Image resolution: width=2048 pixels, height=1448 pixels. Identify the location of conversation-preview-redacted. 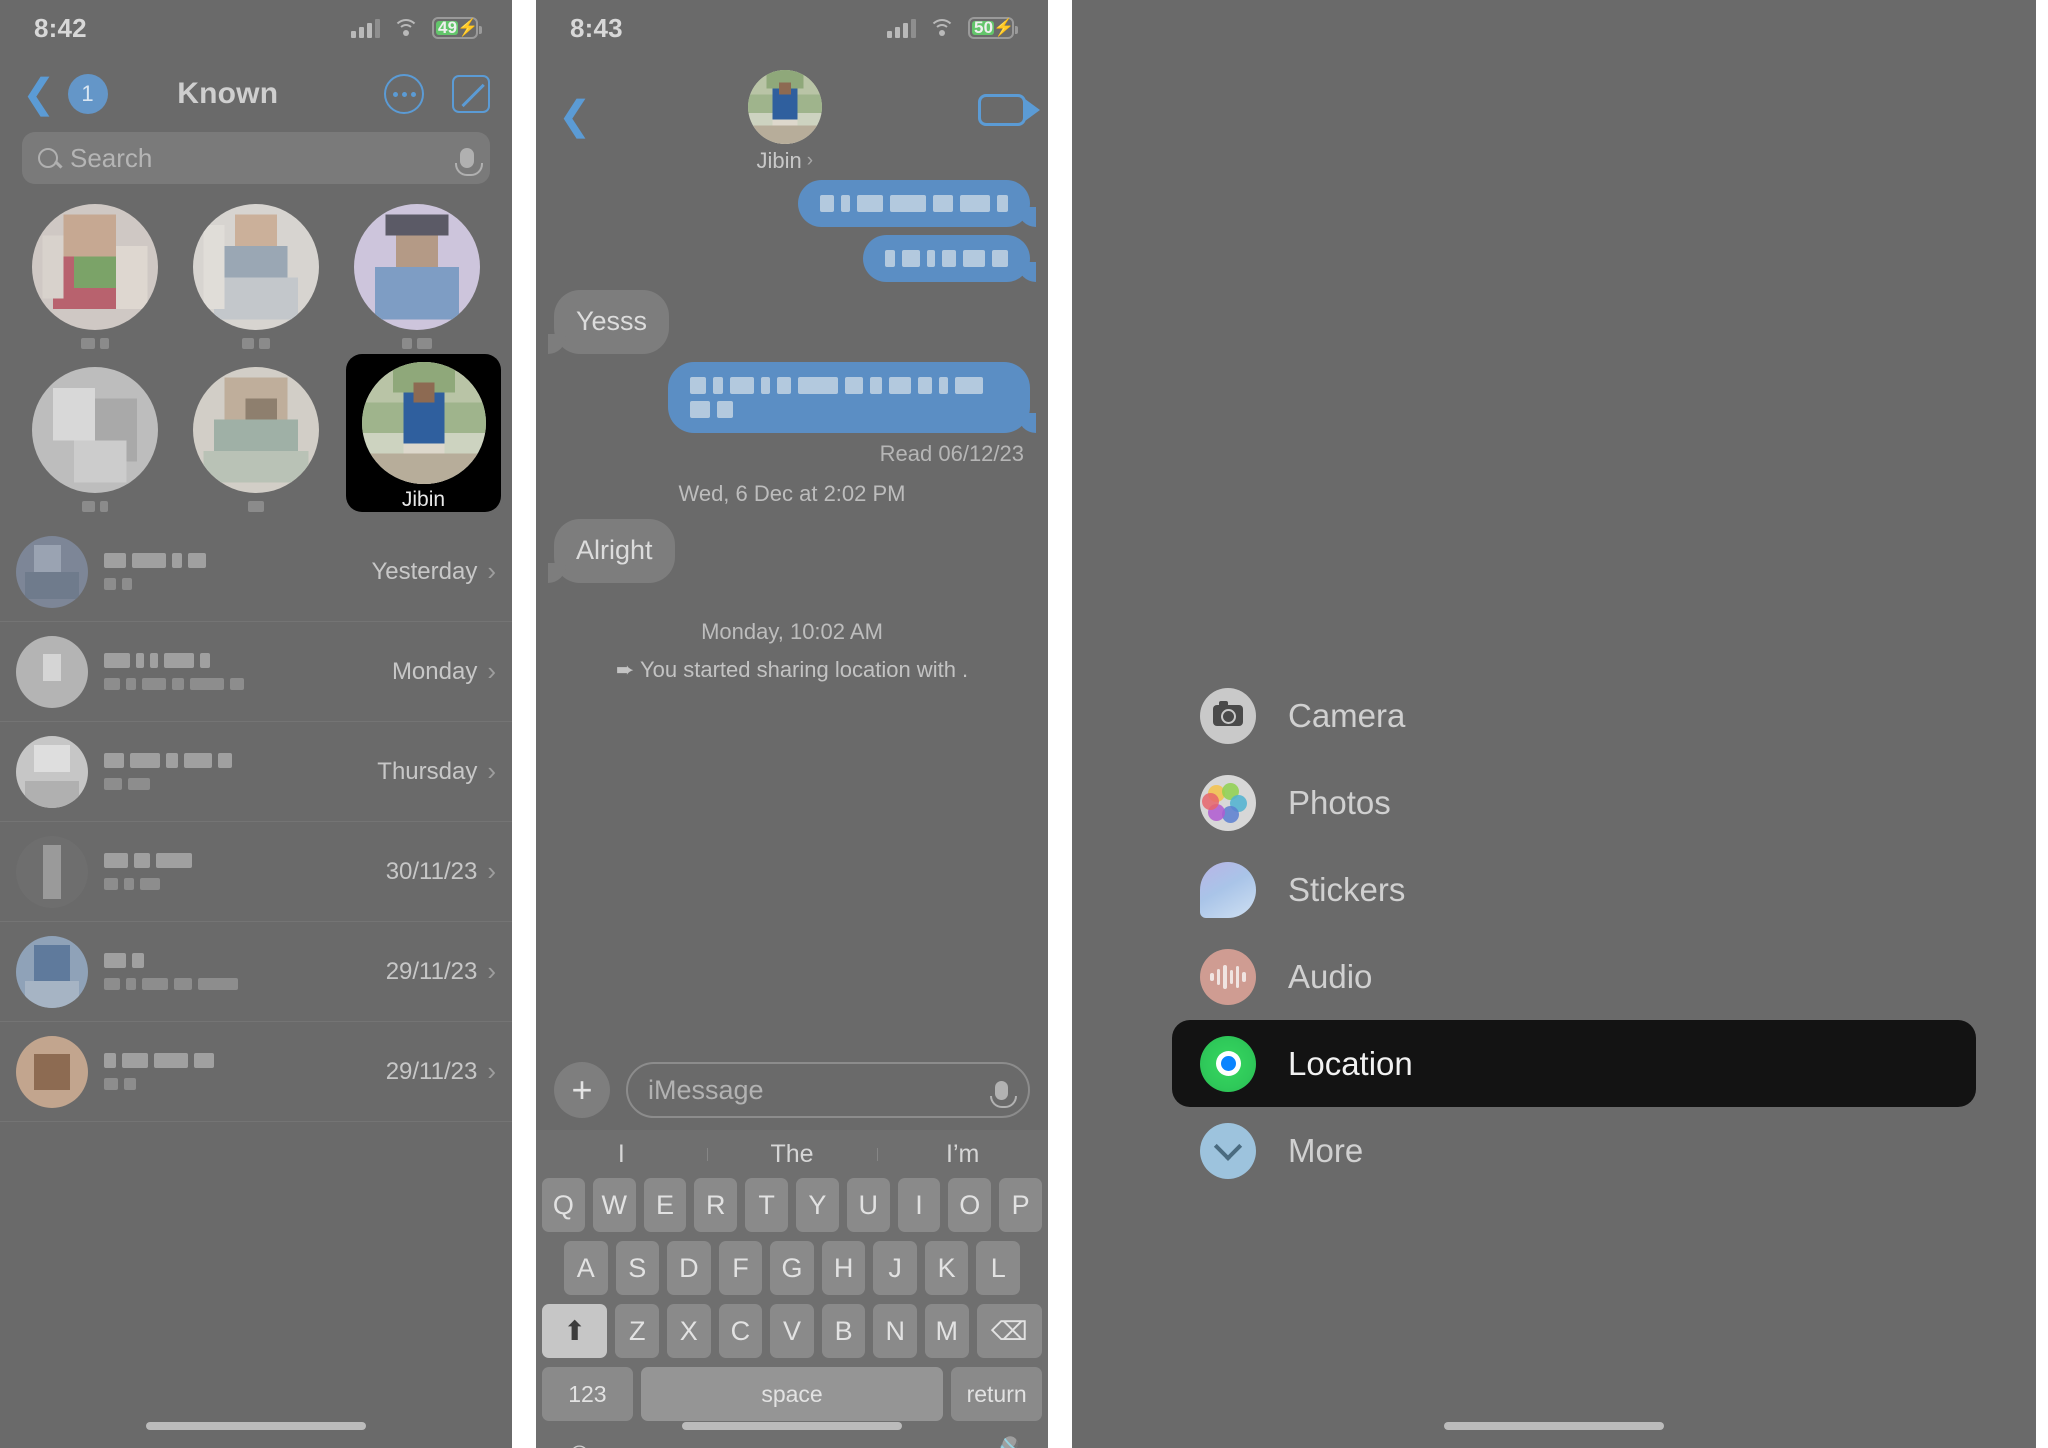
(229, 584).